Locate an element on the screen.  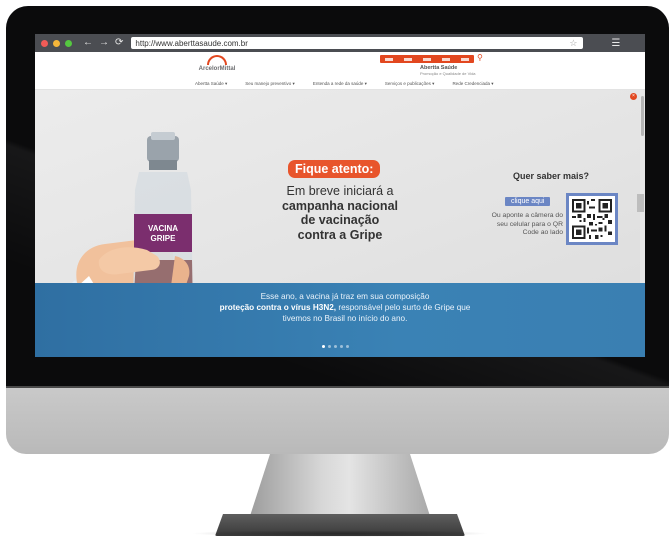
carousel-pagination is located at coordinates (335, 346).